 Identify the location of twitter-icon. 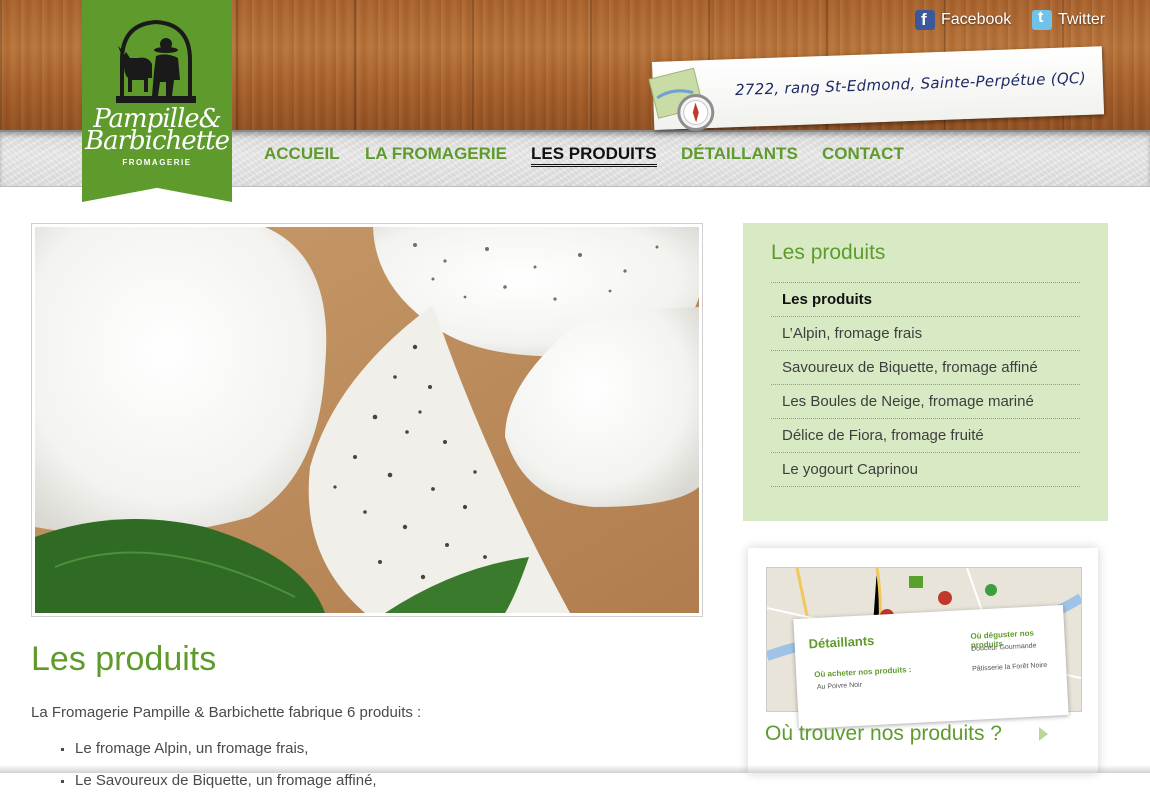
(1042, 19).